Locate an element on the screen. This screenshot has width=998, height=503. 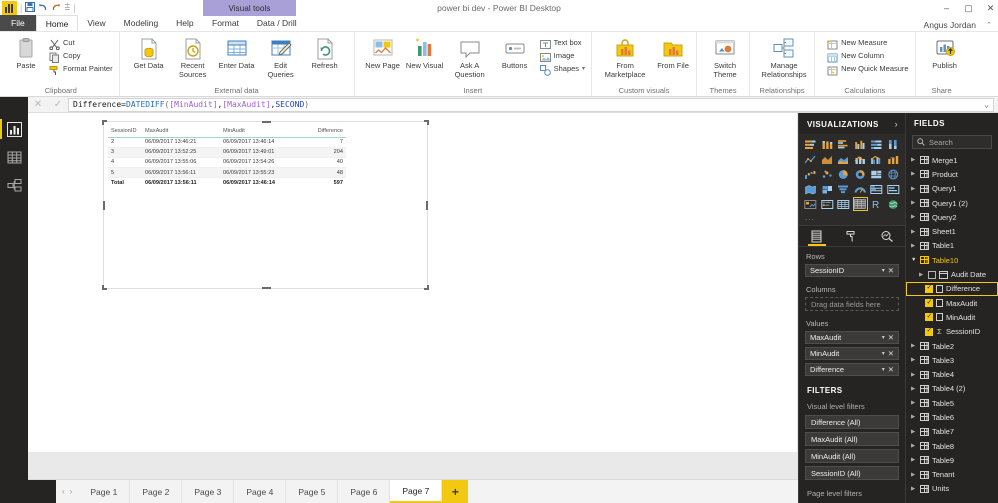
copy-button: Copy is located at coordinates (81, 56).